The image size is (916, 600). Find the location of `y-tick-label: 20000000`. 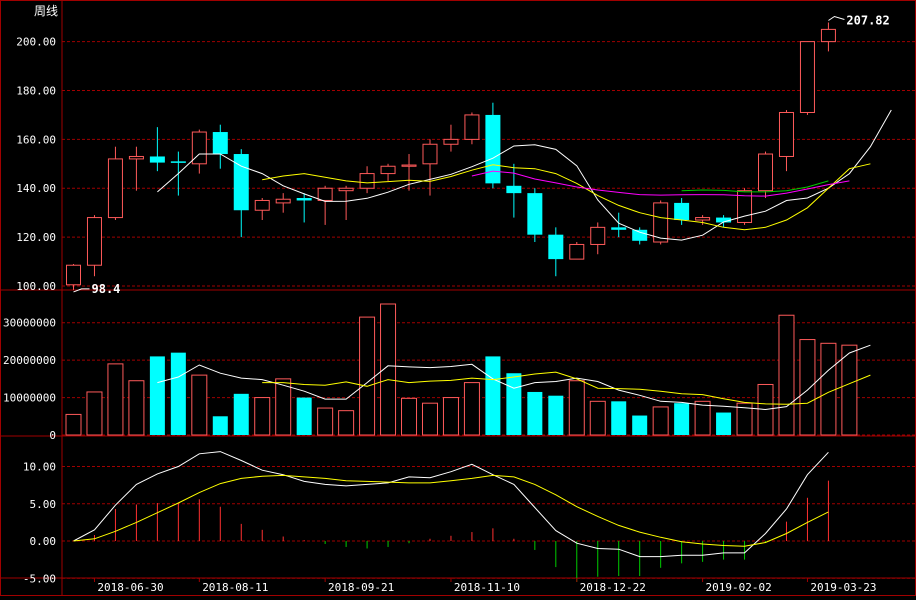

y-tick-label: 20000000 is located at coordinates (29, 360).